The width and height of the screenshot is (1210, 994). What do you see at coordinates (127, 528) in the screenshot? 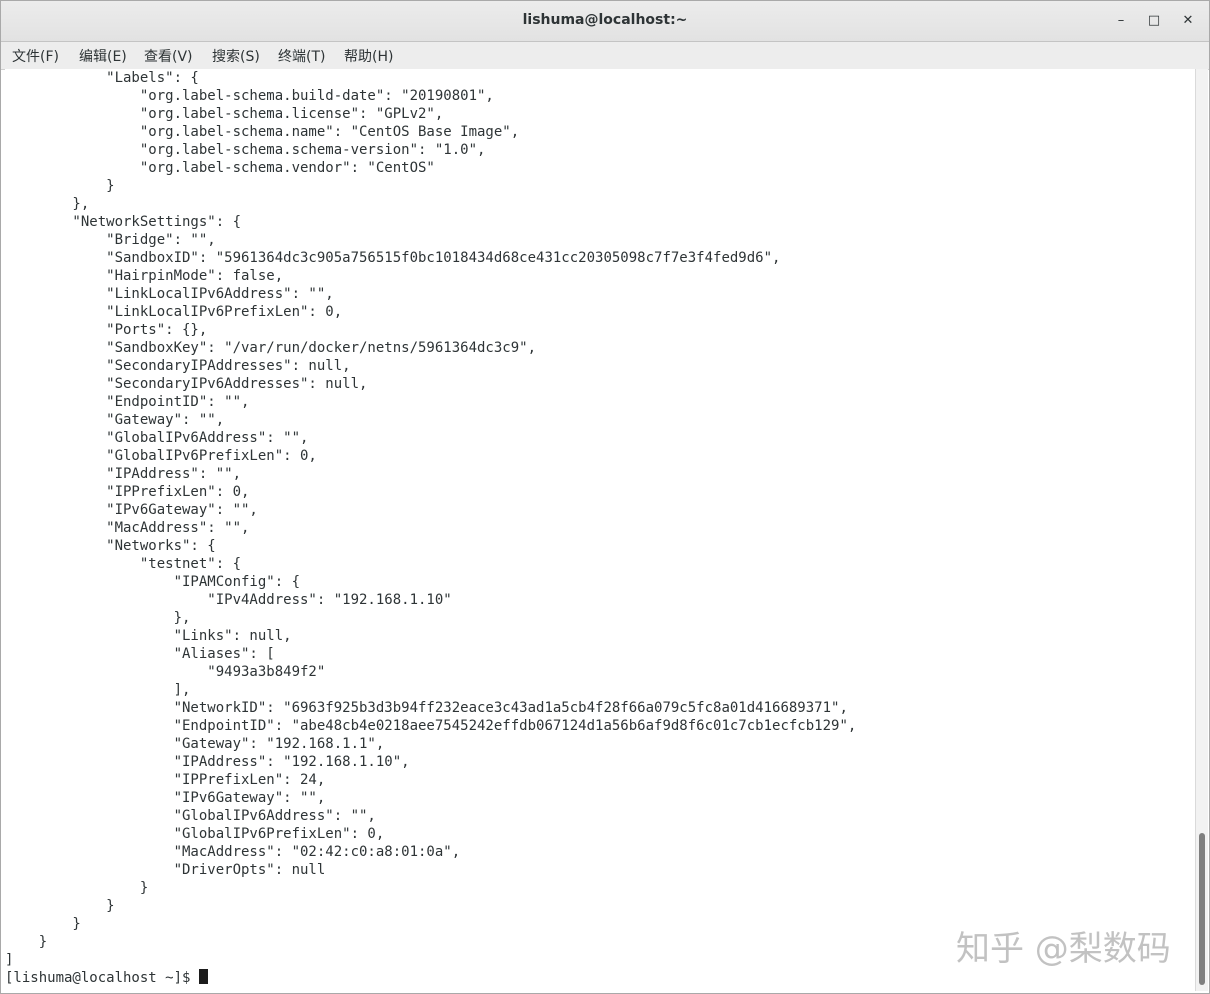
I see `terminal-line: "MacAddress": "",` at bounding box center [127, 528].